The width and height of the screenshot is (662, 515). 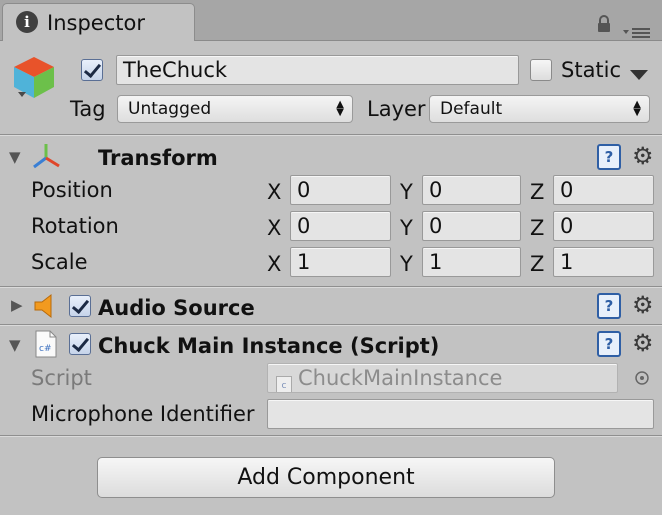 I want to click on position-x-input: 0, so click(x=340, y=190).